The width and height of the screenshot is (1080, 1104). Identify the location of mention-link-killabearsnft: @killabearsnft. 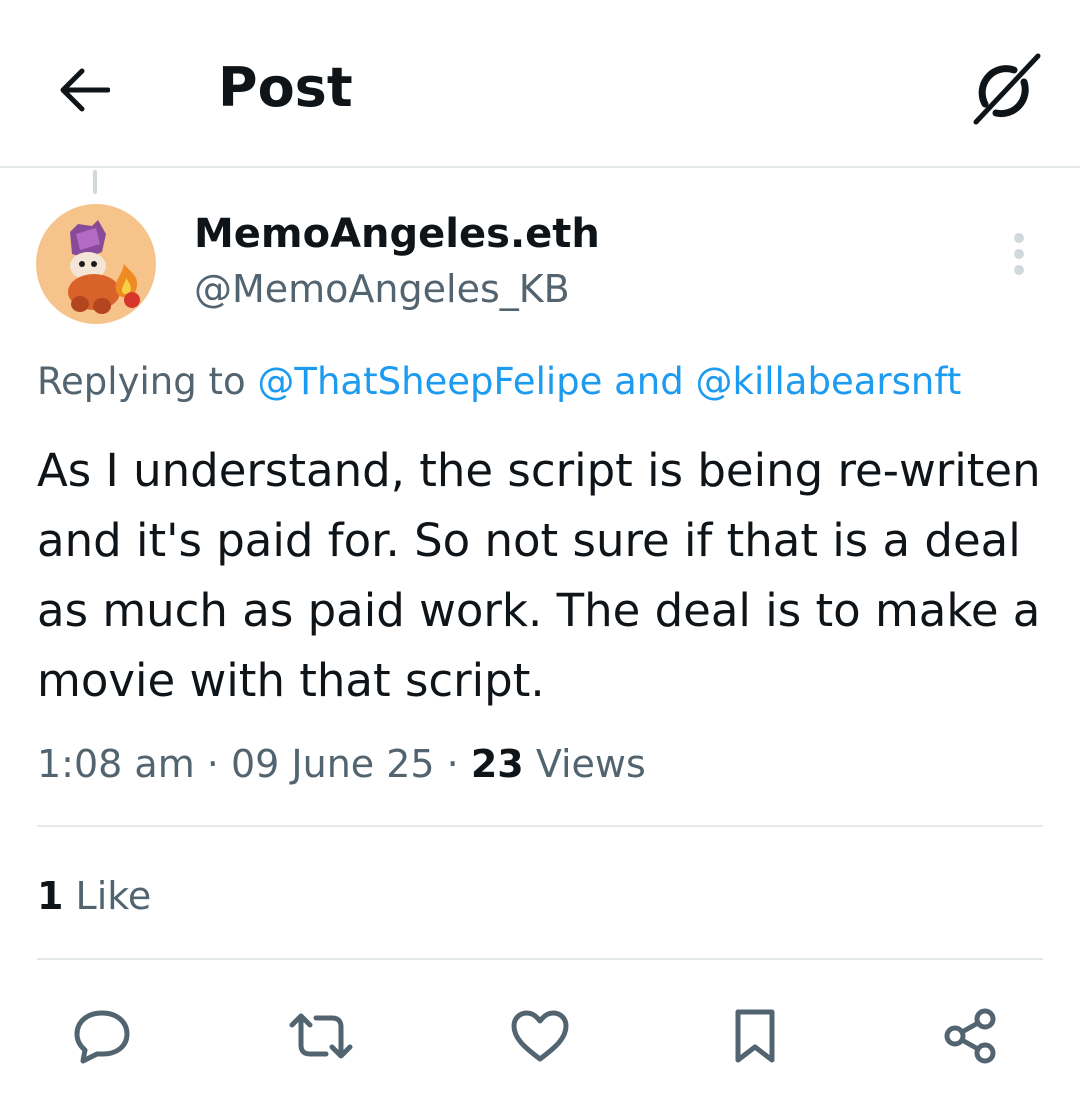
(829, 381).